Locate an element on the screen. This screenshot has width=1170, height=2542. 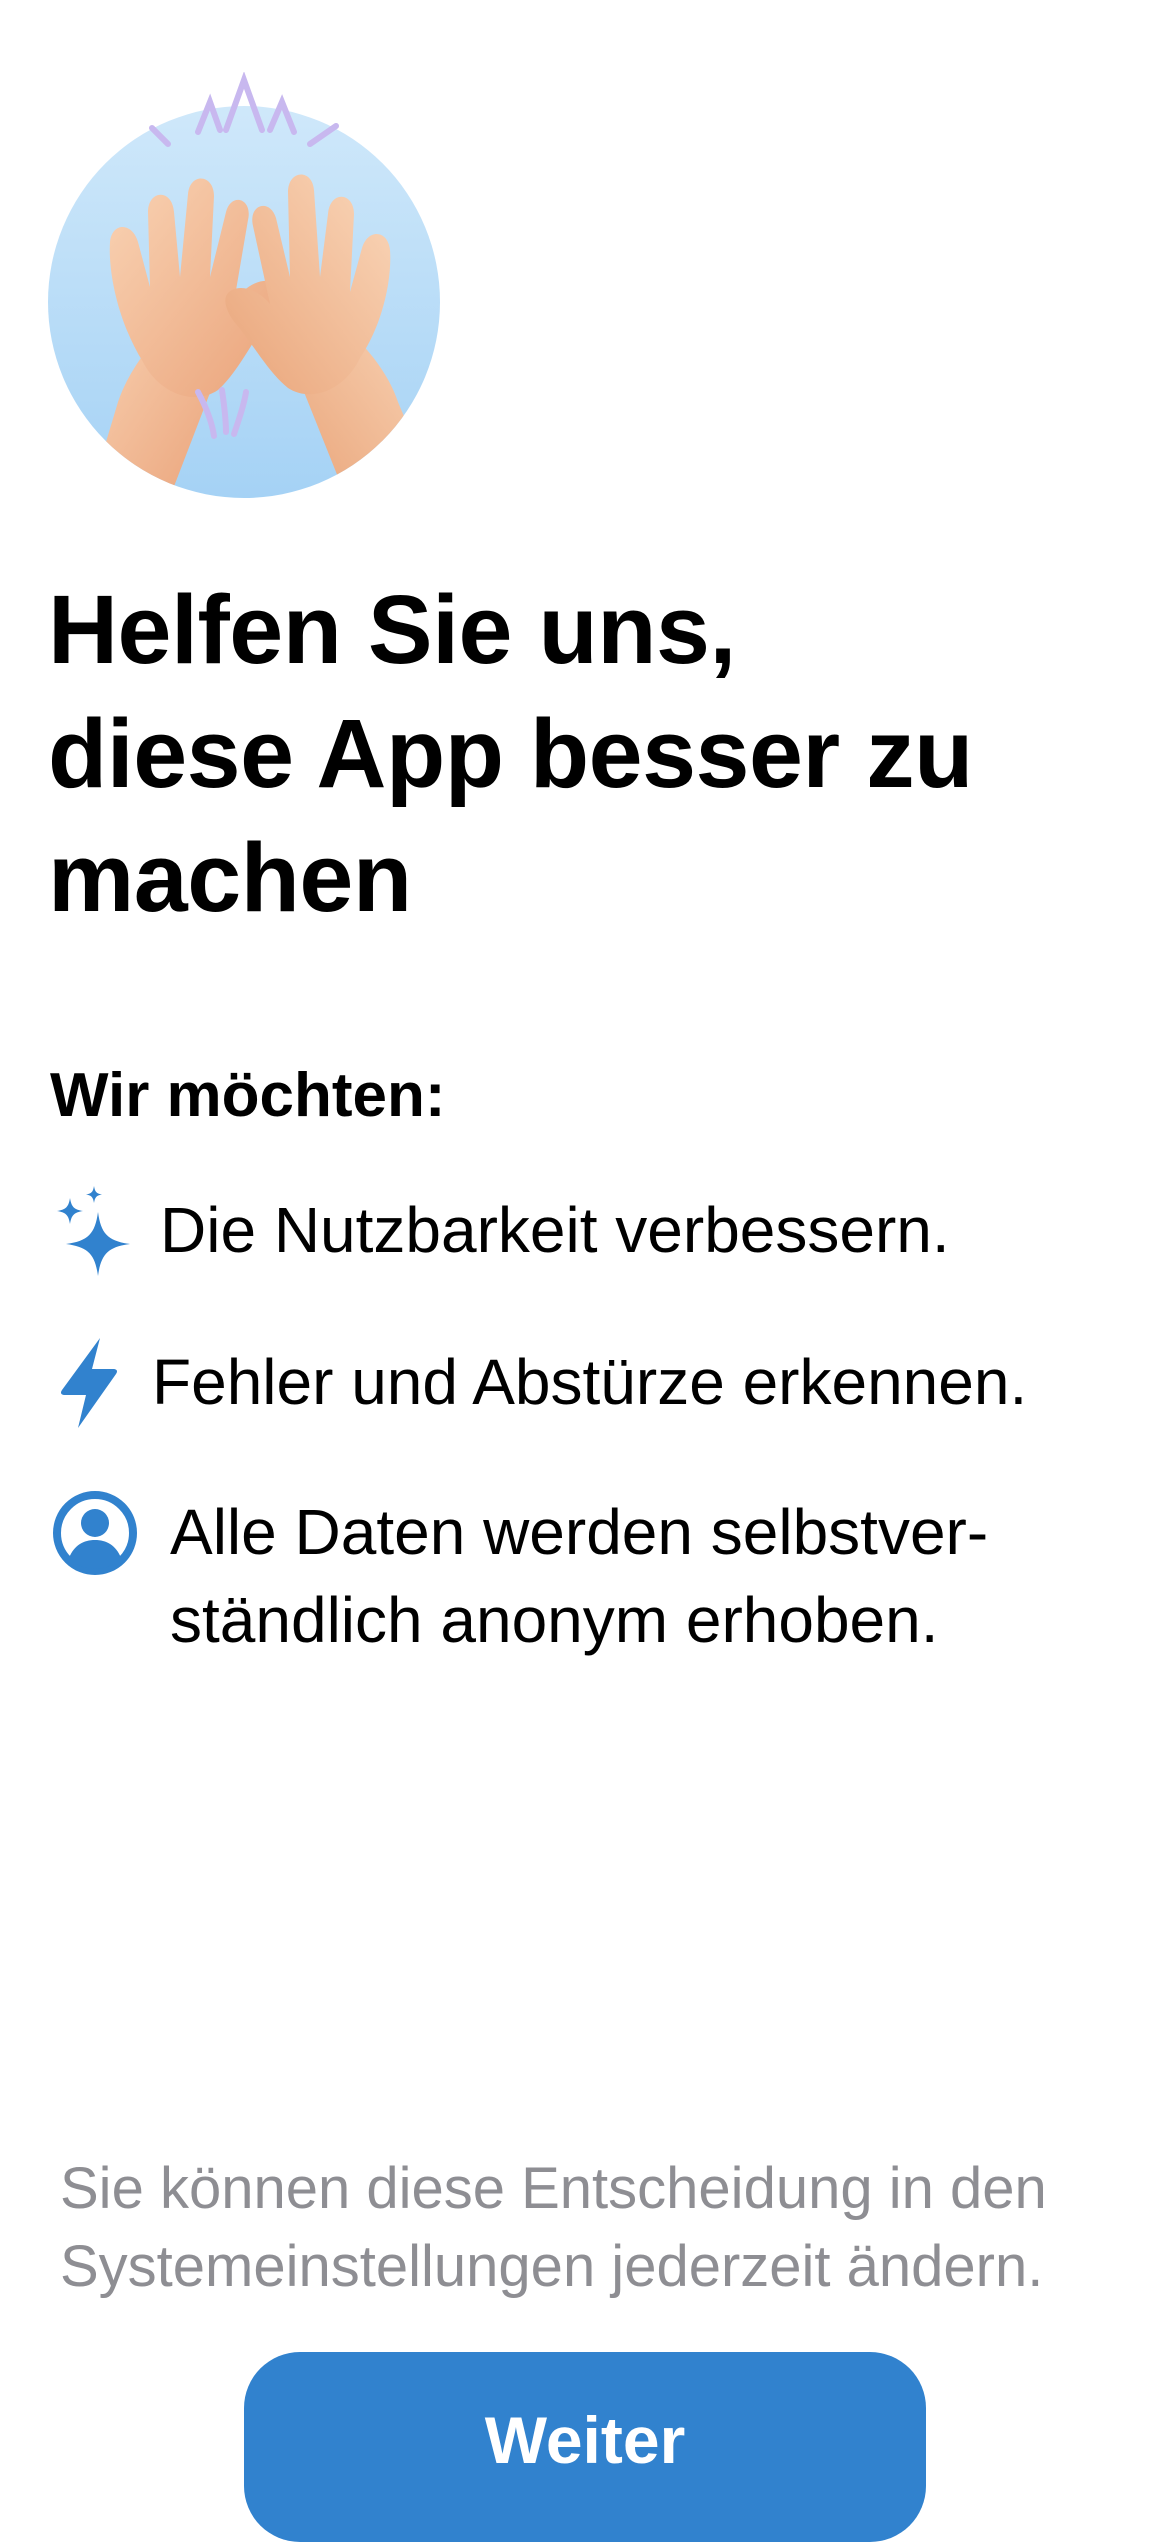
sparkles-icon is located at coordinates (94, 1234).